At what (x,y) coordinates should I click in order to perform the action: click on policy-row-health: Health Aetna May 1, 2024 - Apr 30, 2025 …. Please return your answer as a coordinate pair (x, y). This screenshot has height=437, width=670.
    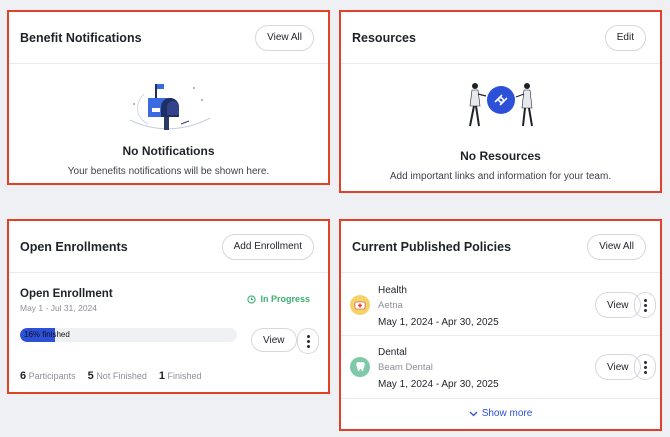
    Looking at the image, I should click on (500, 304).